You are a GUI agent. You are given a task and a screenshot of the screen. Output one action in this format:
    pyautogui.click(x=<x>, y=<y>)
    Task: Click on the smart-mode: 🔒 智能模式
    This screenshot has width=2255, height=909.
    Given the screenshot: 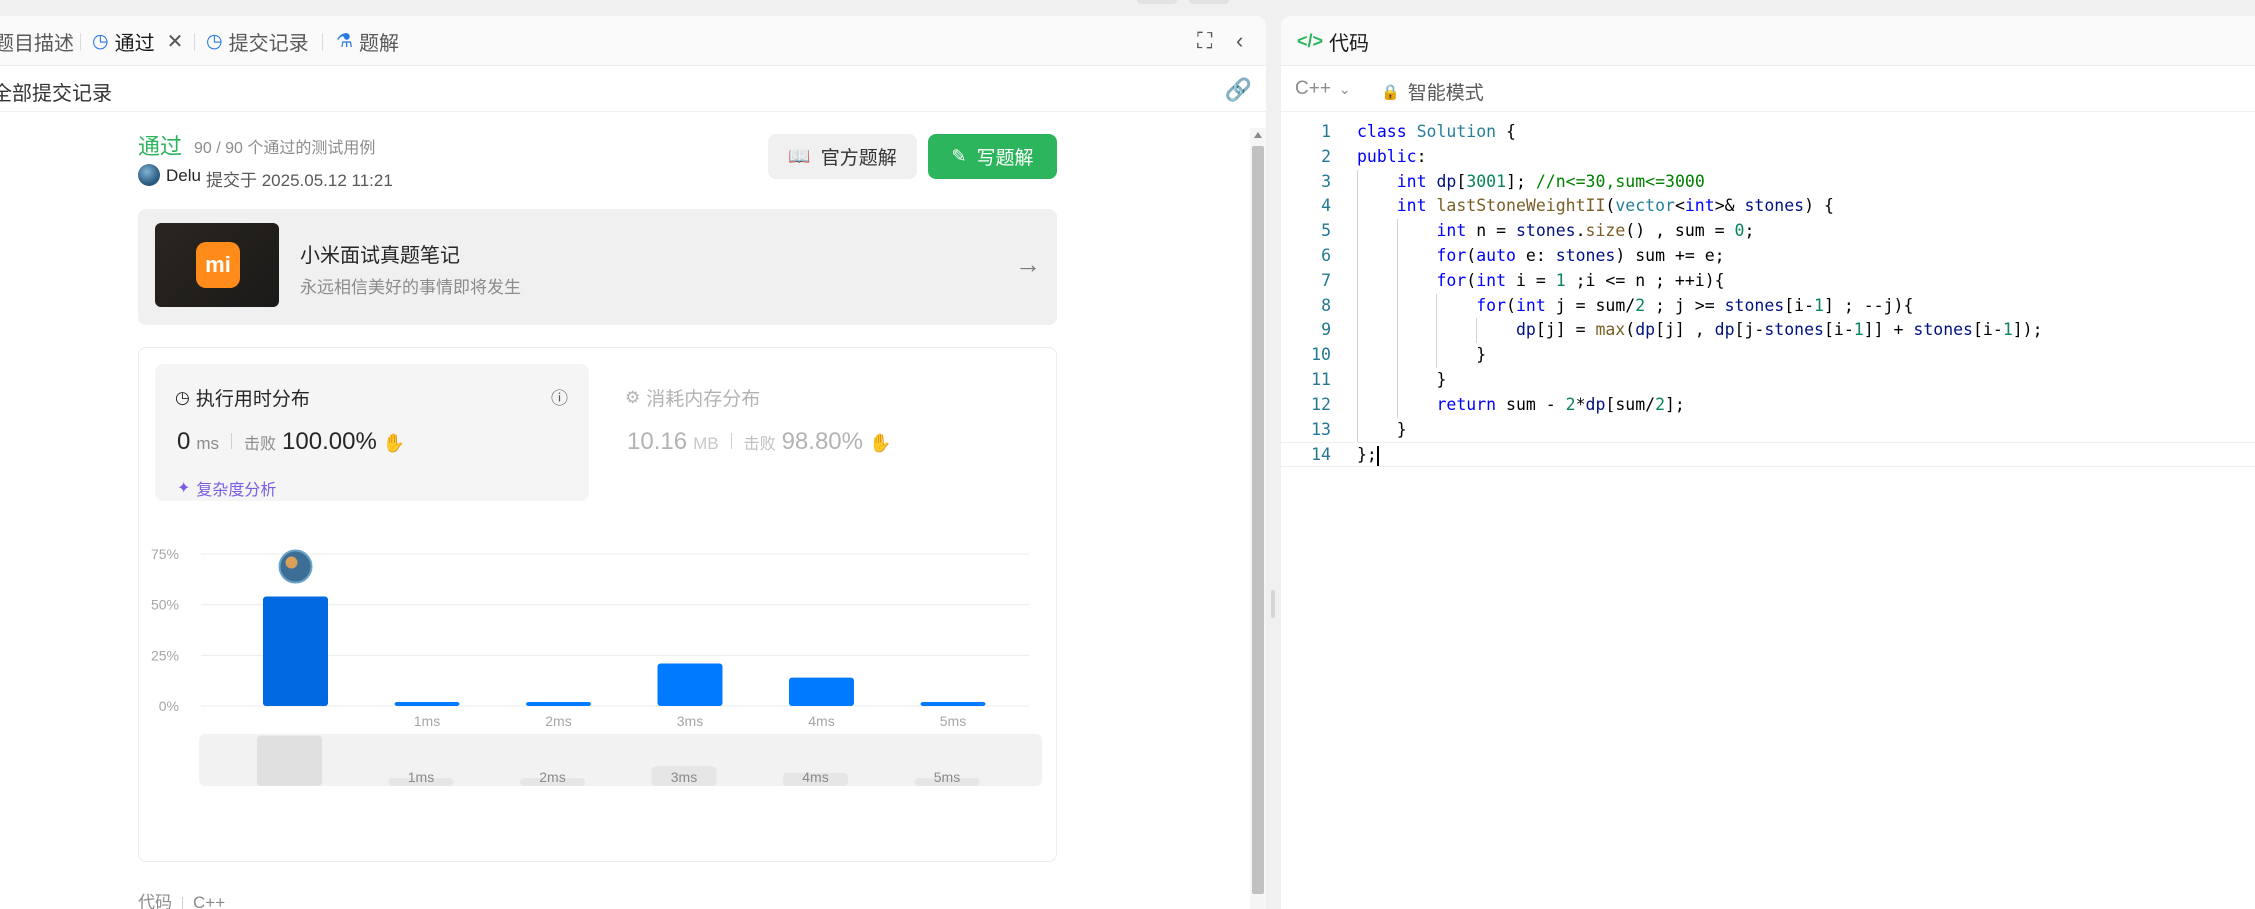 What is the action you would take?
    pyautogui.click(x=1432, y=91)
    